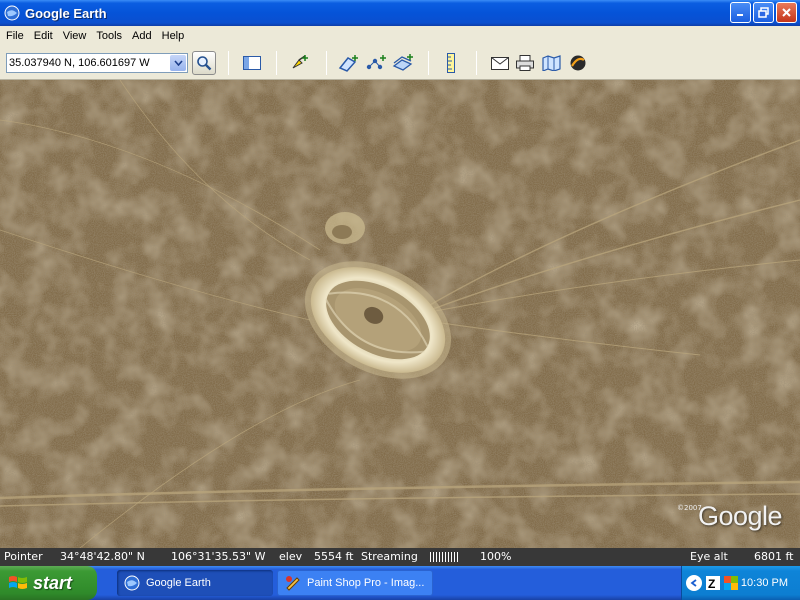  What do you see at coordinates (740, 516) in the screenshot?
I see `google-logo: Google` at bounding box center [740, 516].